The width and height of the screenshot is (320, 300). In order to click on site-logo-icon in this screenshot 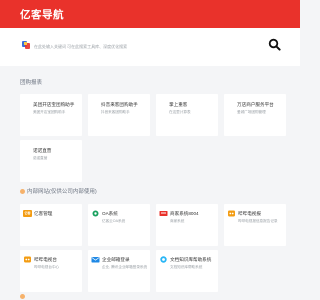, I will do `click(26, 45)`.